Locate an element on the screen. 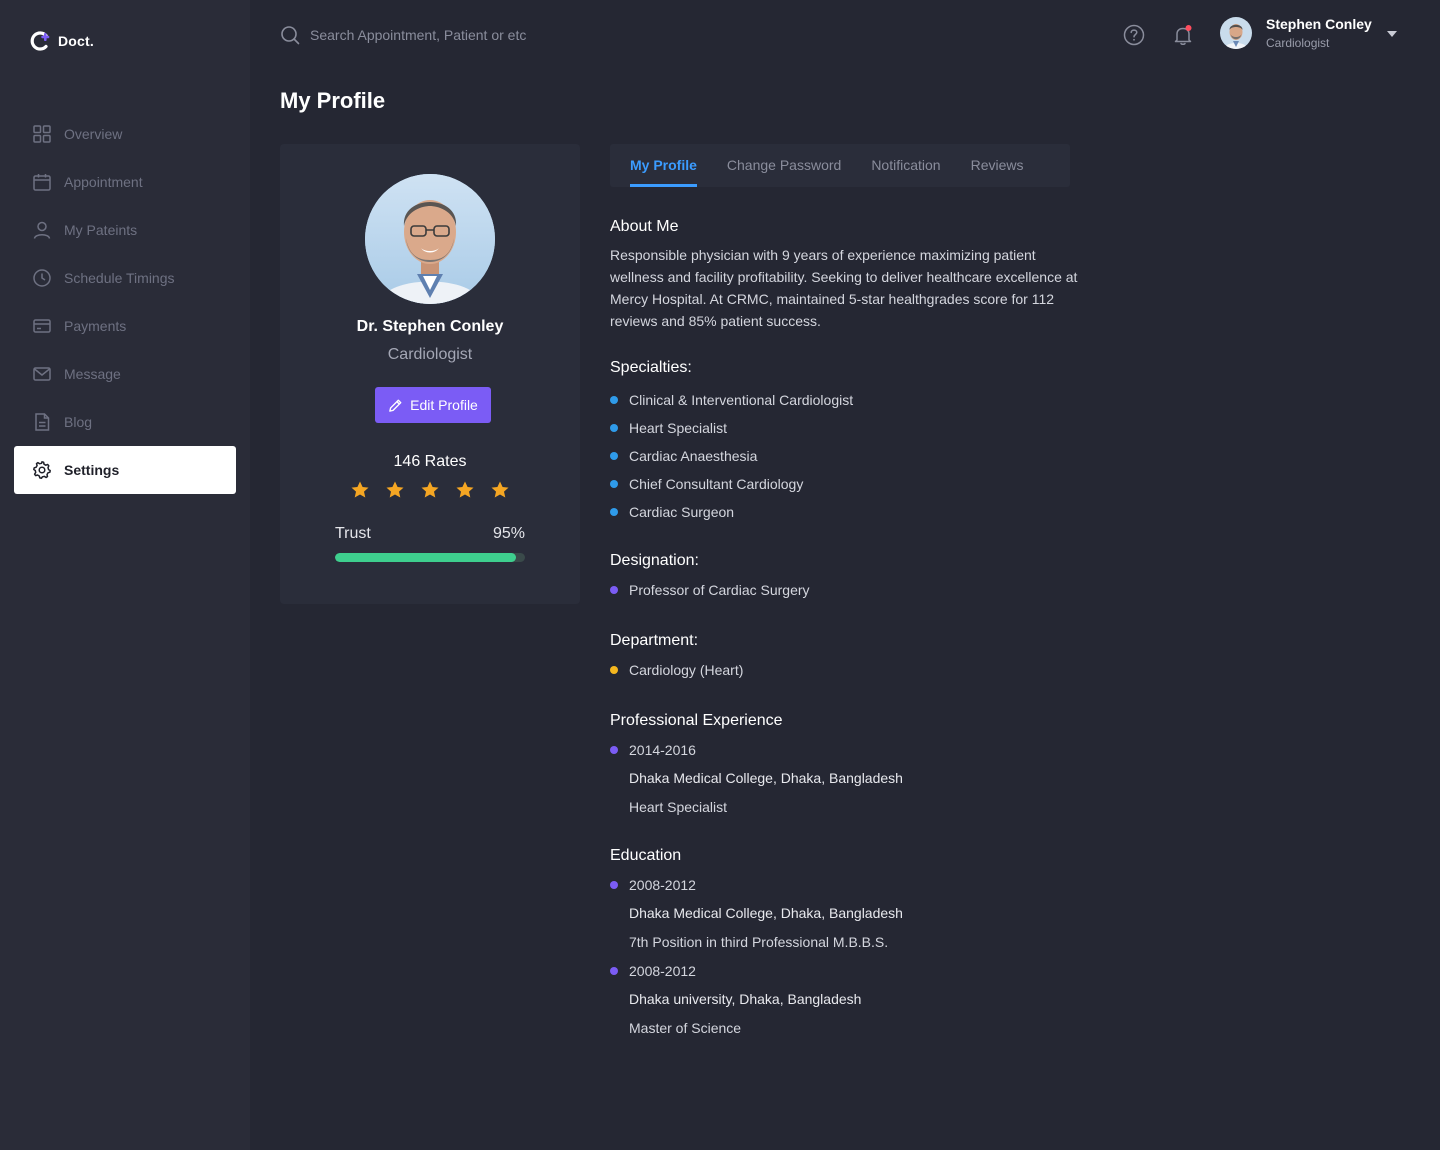 The height and width of the screenshot is (1150, 1440). search-input is located at coordinates (490, 35).